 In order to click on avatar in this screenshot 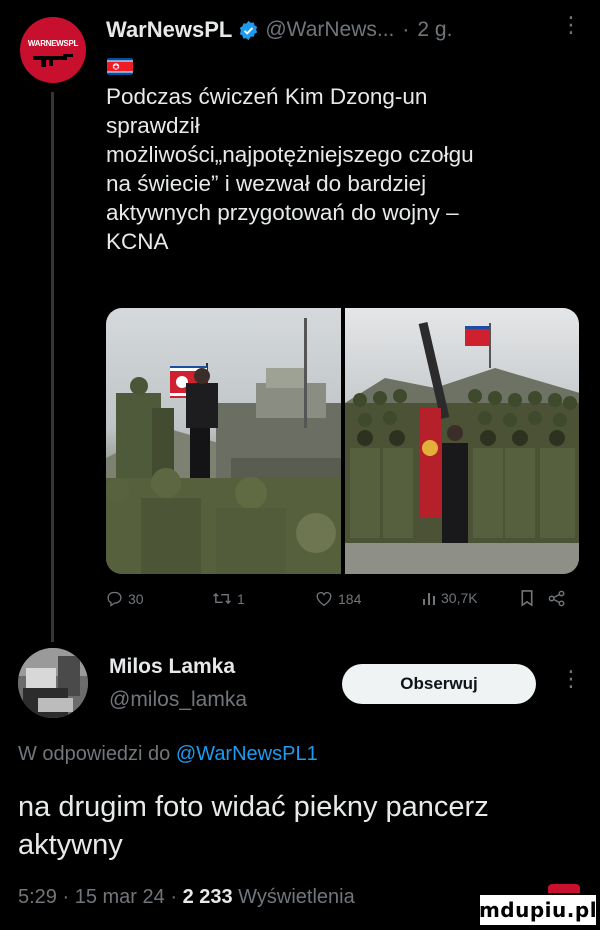, I will do `click(53, 683)`.